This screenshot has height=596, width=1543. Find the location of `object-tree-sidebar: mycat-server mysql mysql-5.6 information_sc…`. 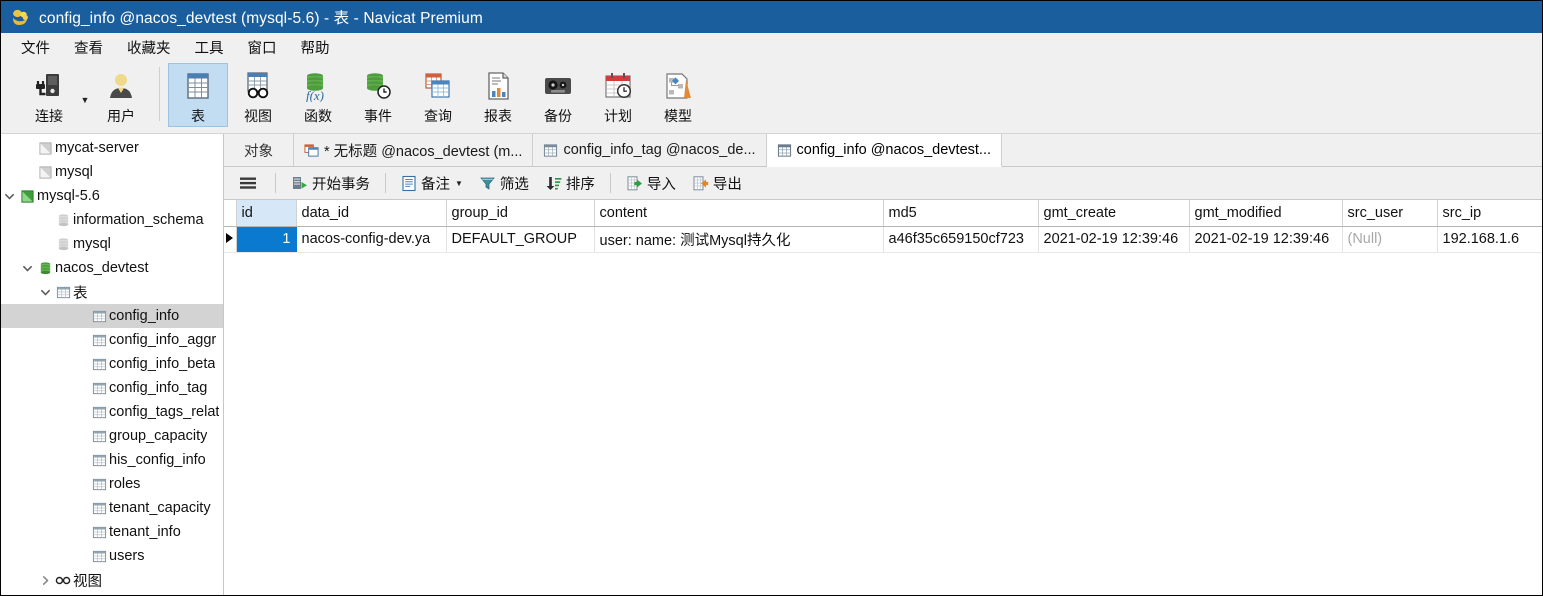

object-tree-sidebar: mycat-server mysql mysql-5.6 information_sc… is located at coordinates (112, 364).